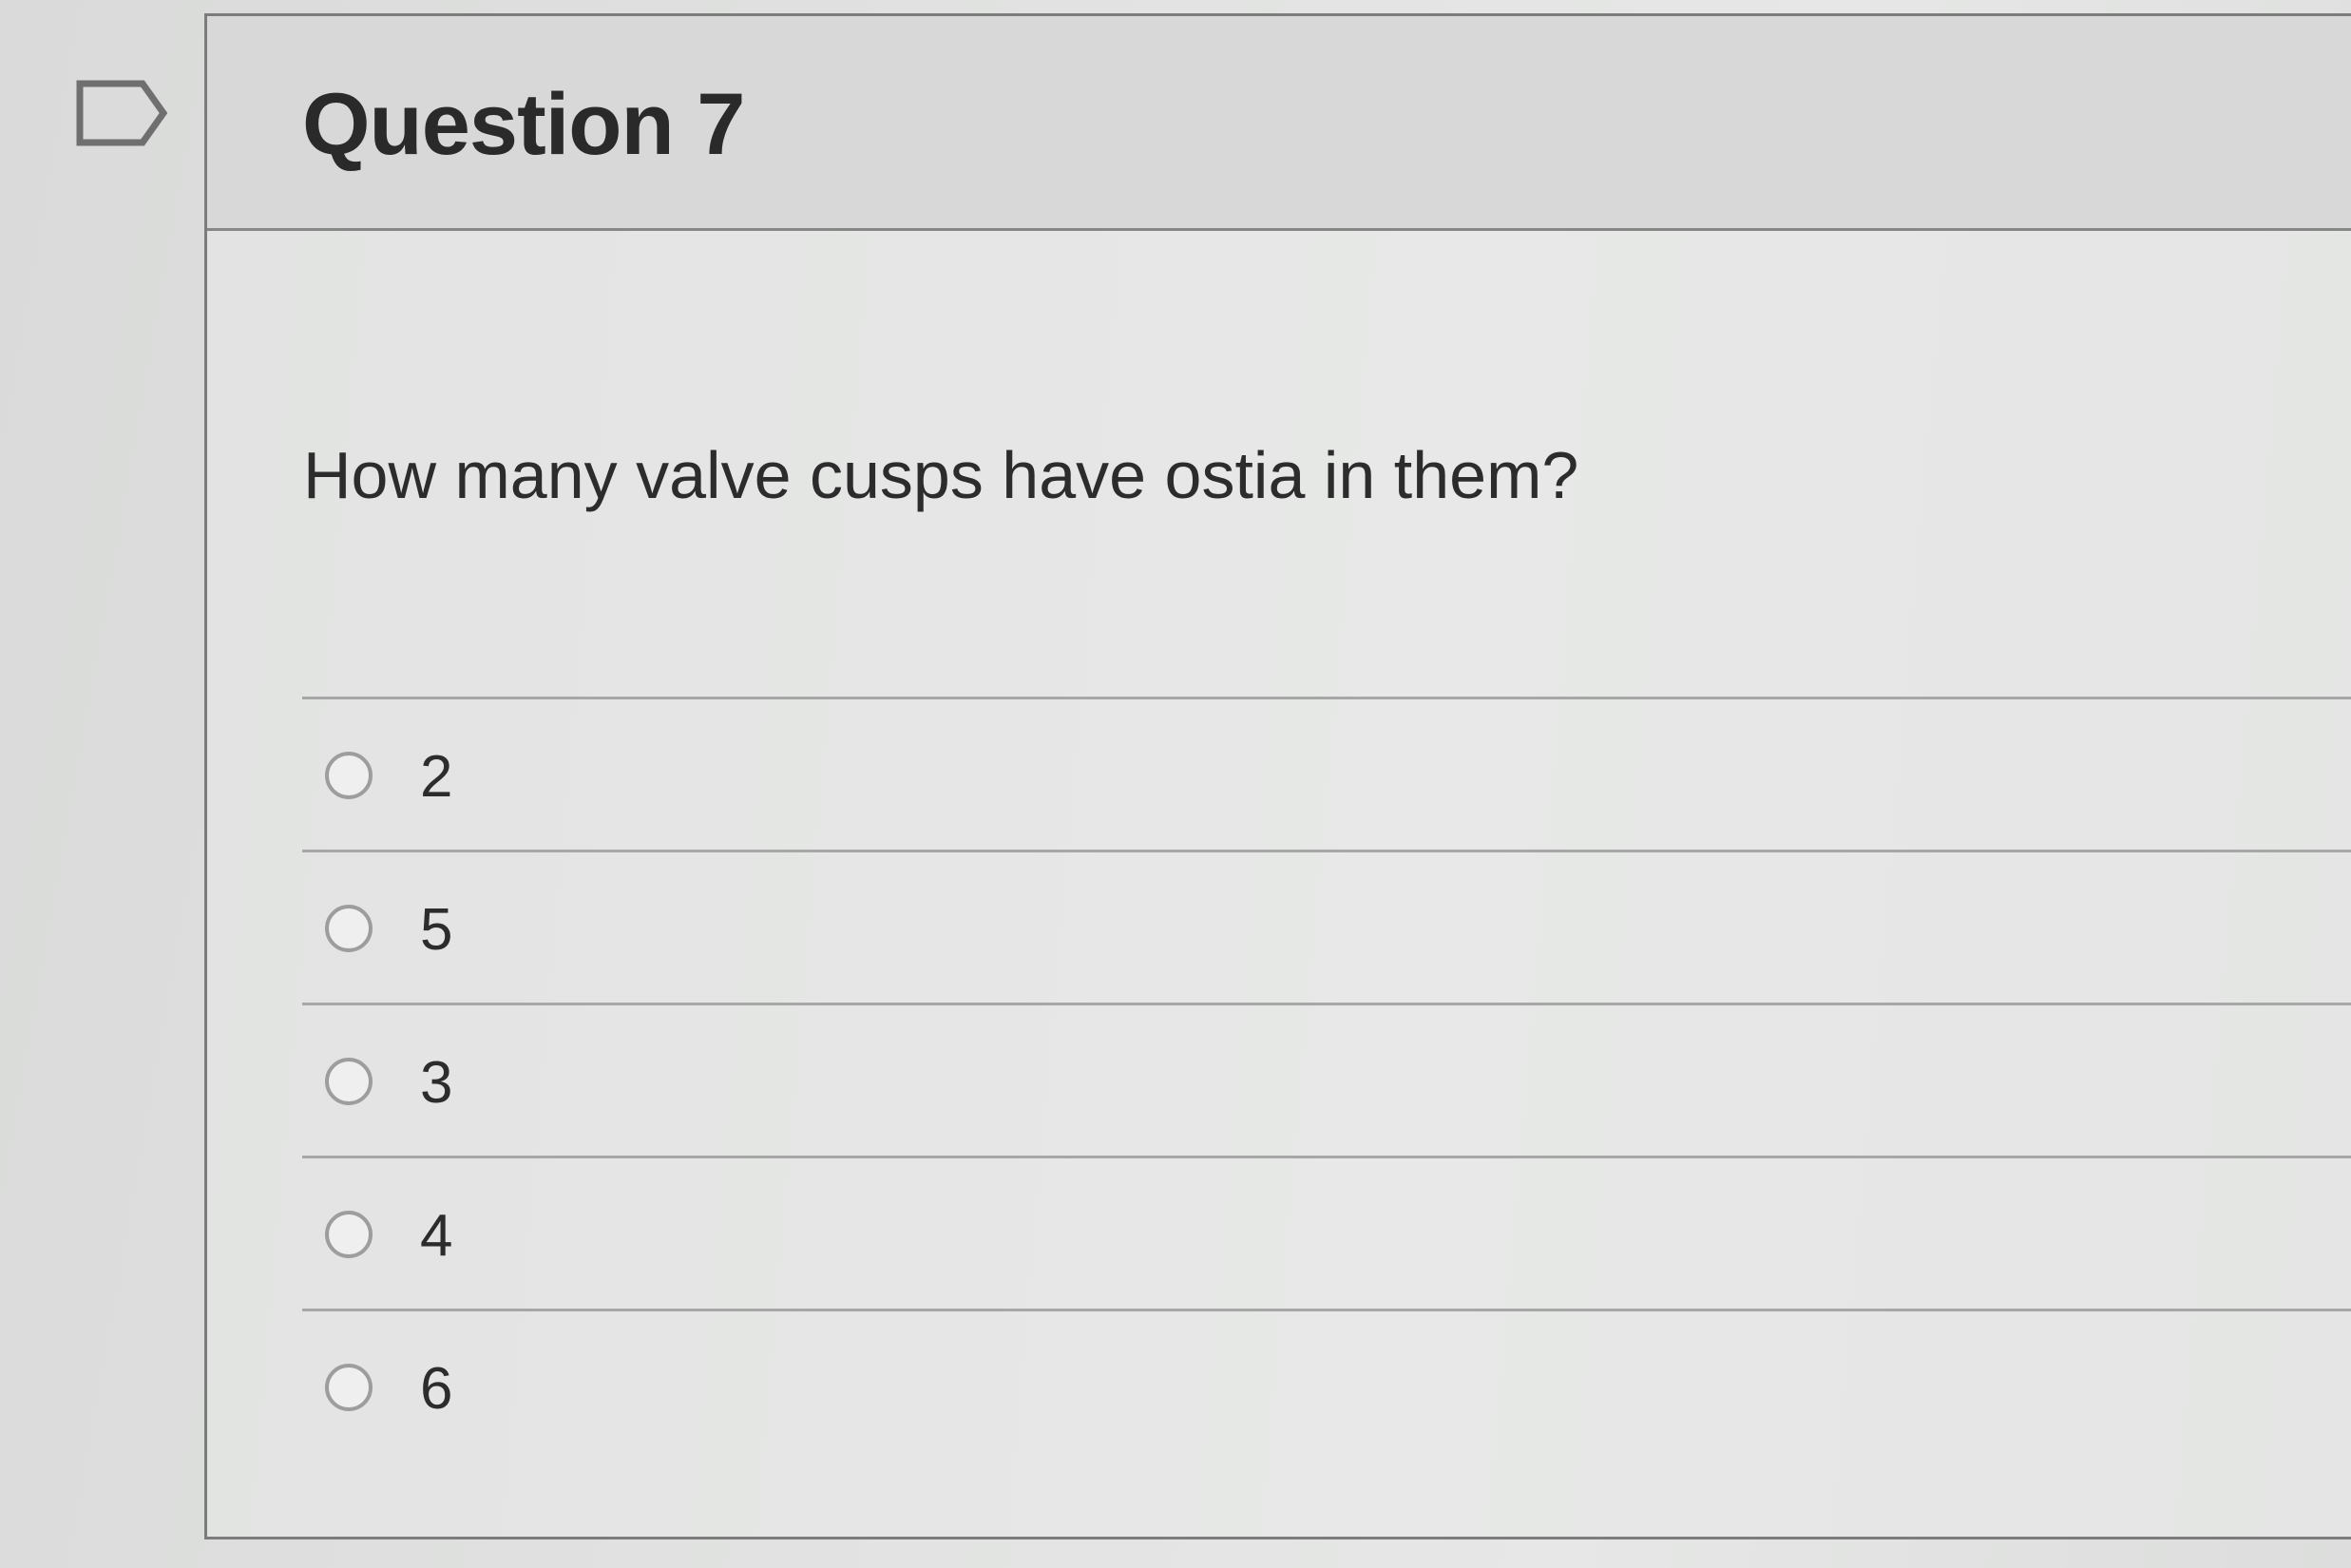  I want to click on answer-label: 2, so click(437, 777).